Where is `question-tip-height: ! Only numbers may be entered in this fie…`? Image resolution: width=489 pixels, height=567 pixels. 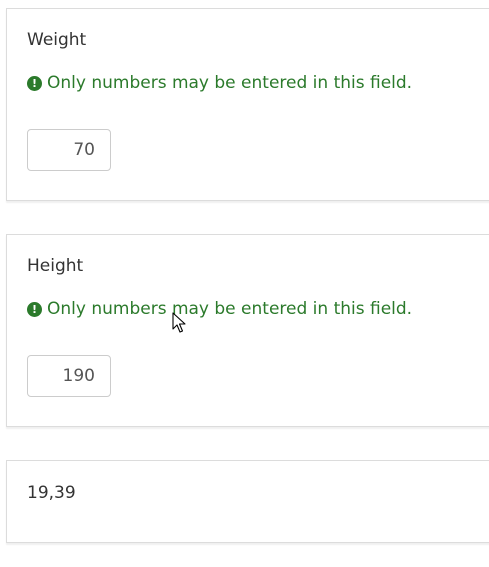 question-tip-height: ! Only numbers may be entered in this fie… is located at coordinates (219, 309).